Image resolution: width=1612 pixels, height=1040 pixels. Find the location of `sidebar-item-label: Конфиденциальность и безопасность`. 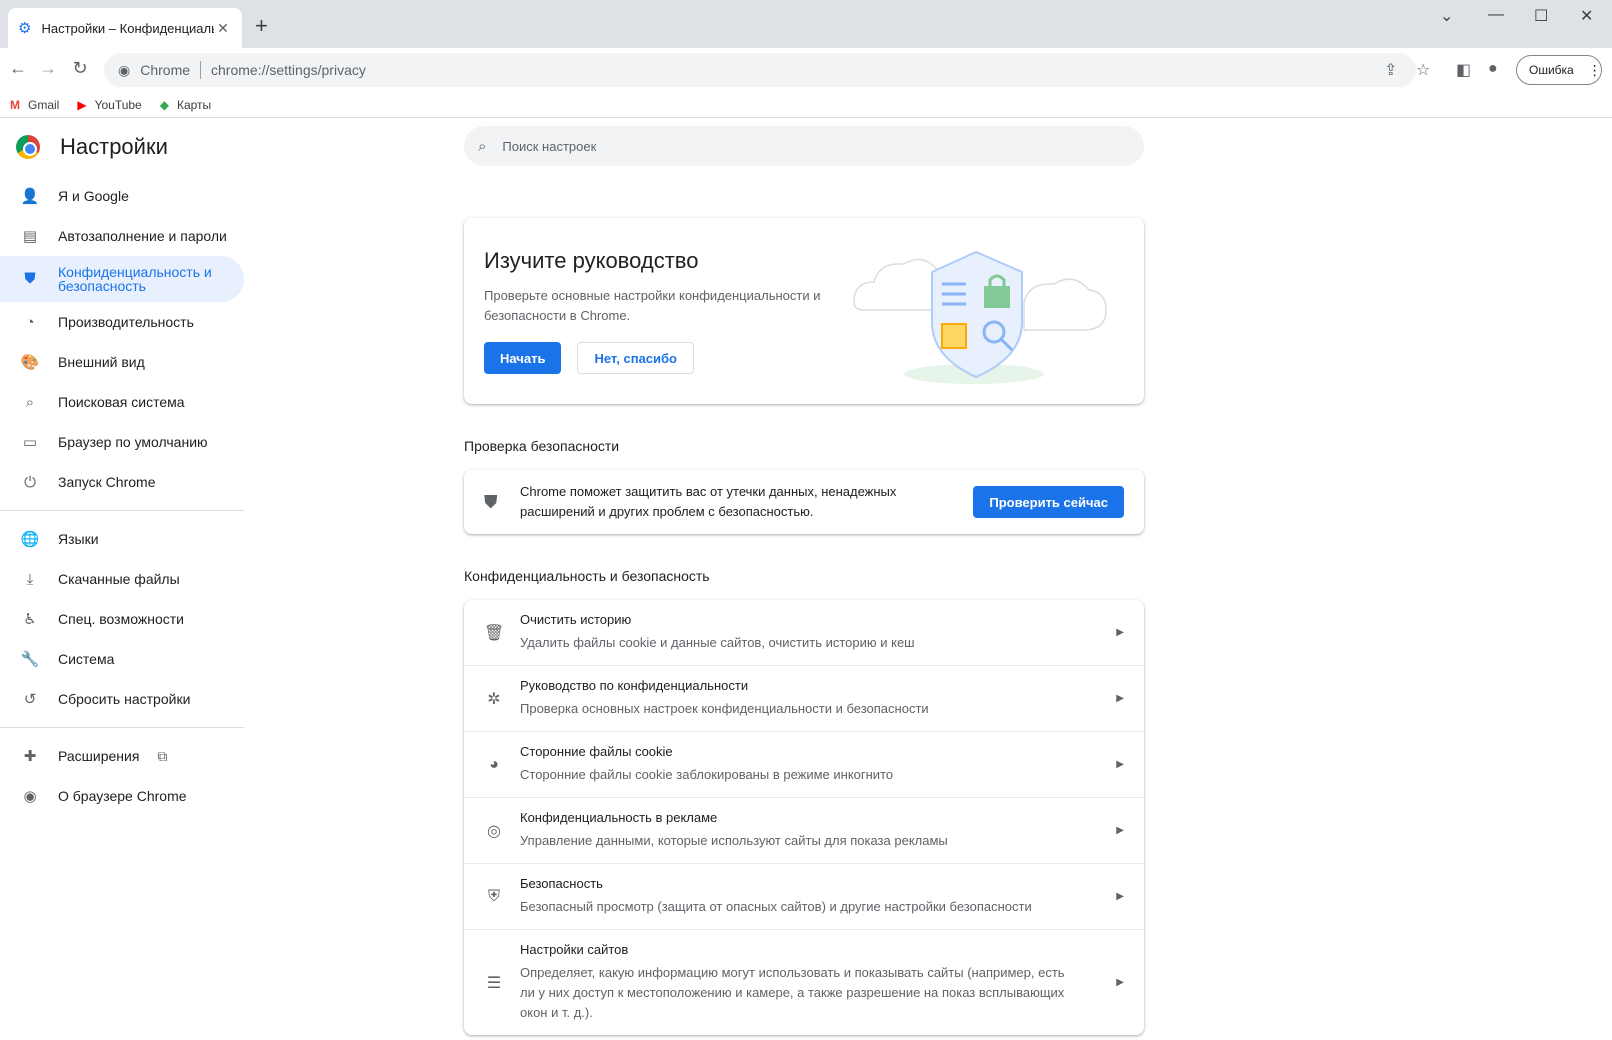

sidebar-item-label: Конфиденциальность и безопасность is located at coordinates (143, 279).